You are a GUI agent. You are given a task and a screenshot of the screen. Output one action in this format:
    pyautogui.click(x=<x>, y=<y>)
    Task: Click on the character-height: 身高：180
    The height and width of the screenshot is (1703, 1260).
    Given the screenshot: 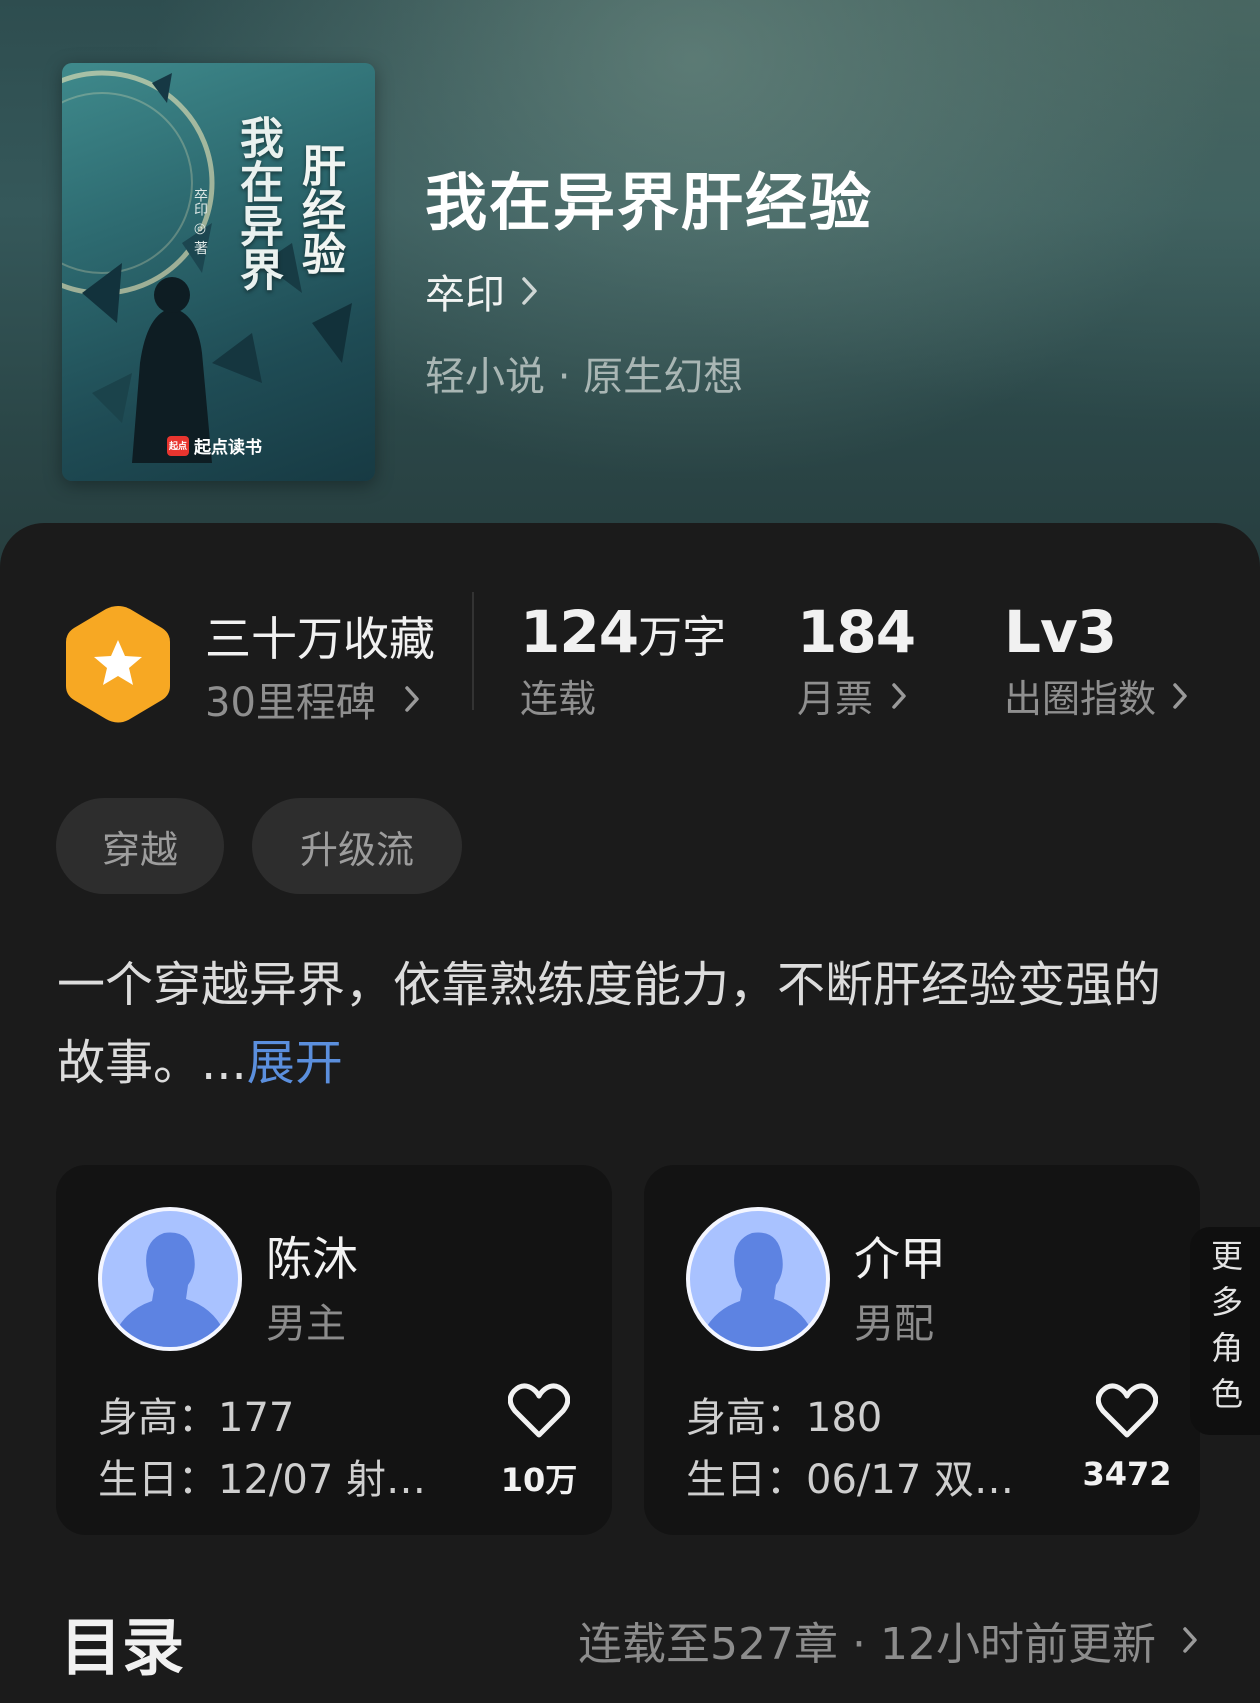 What is the action you would take?
    pyautogui.click(x=784, y=1418)
    